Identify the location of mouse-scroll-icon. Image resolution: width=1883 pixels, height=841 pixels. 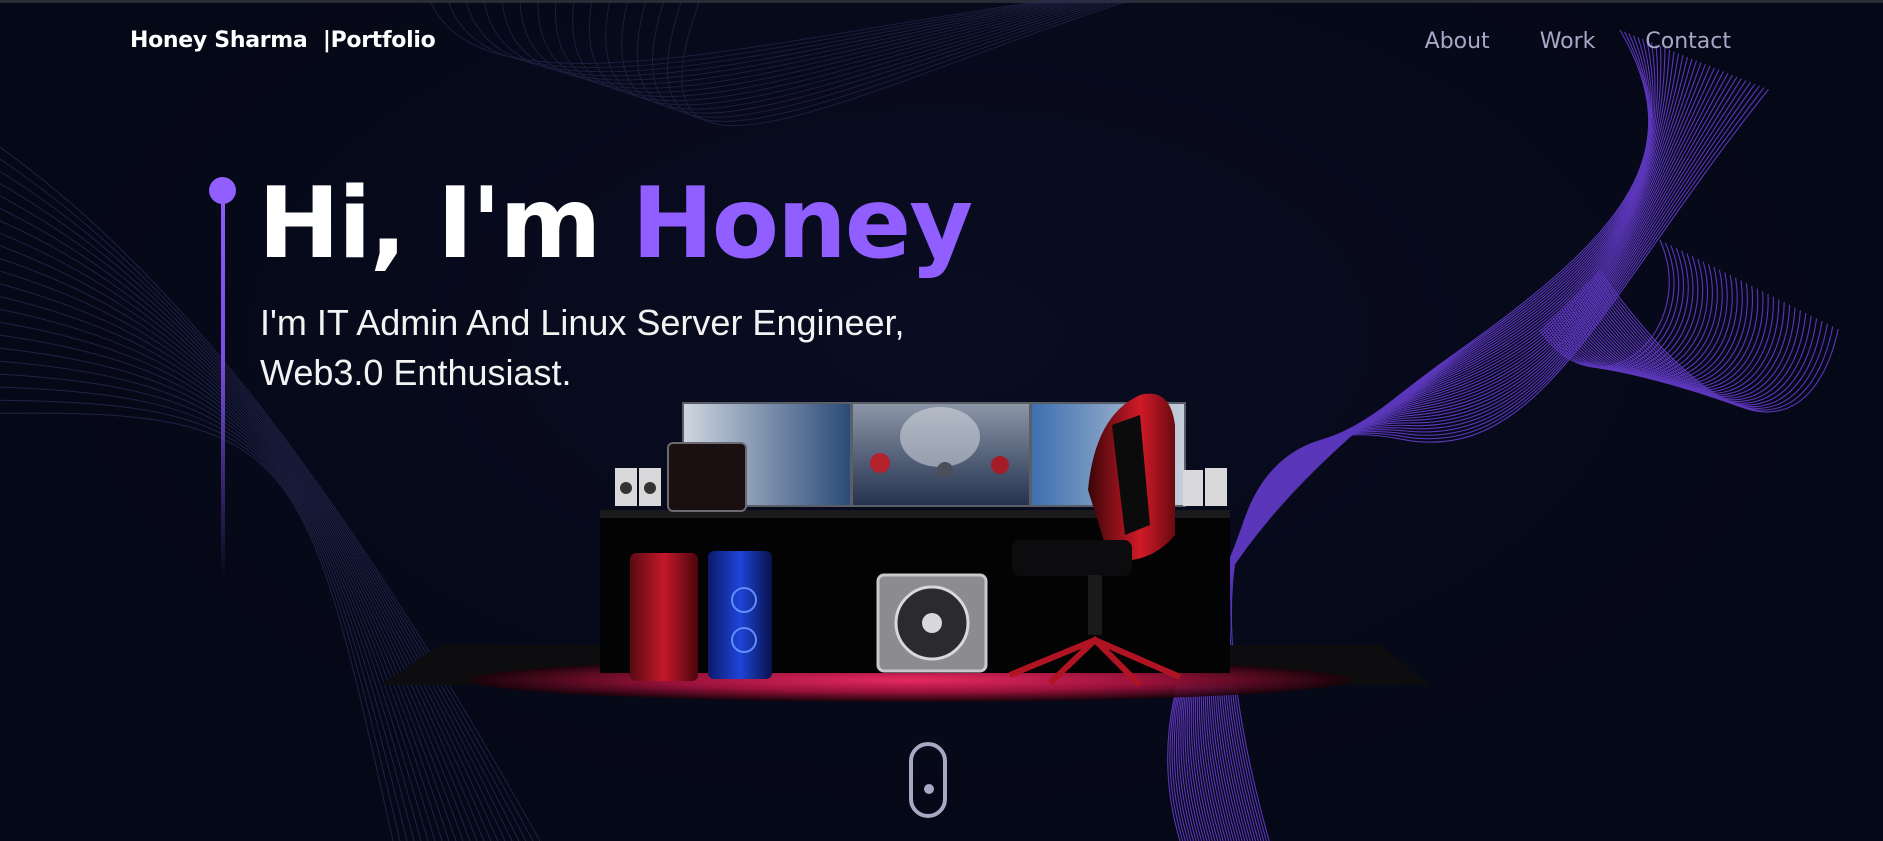
(929, 789).